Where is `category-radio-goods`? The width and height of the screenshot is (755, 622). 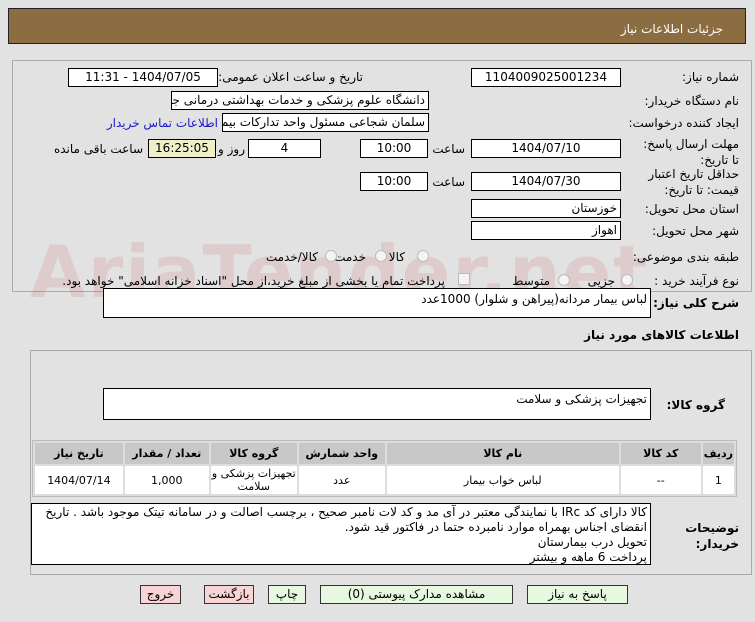 category-radio-goods is located at coordinates (423, 256).